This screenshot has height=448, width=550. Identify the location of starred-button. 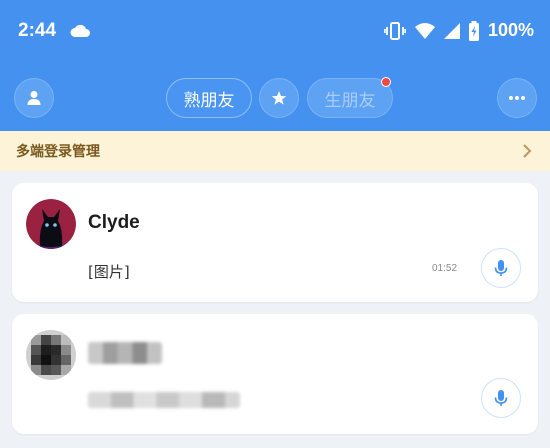
(279, 98).